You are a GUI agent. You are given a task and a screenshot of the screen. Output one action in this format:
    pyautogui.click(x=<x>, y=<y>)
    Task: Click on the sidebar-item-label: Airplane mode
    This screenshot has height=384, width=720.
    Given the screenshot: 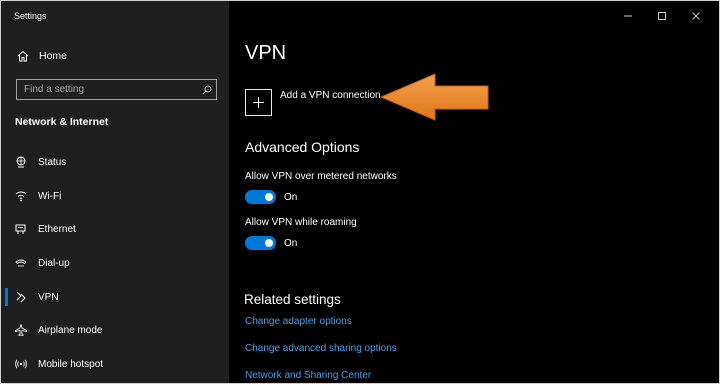 What is the action you would take?
    pyautogui.click(x=70, y=330)
    